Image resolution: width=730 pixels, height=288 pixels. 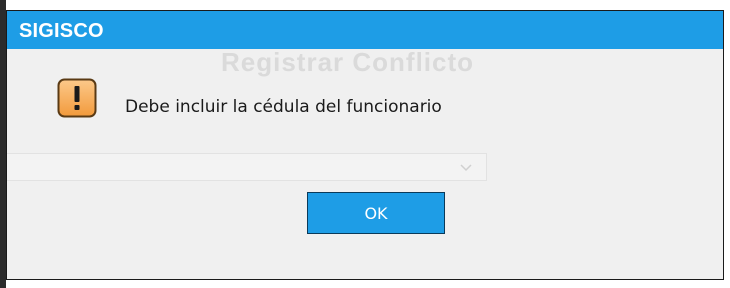 I want to click on background-dropdown, so click(x=247, y=167).